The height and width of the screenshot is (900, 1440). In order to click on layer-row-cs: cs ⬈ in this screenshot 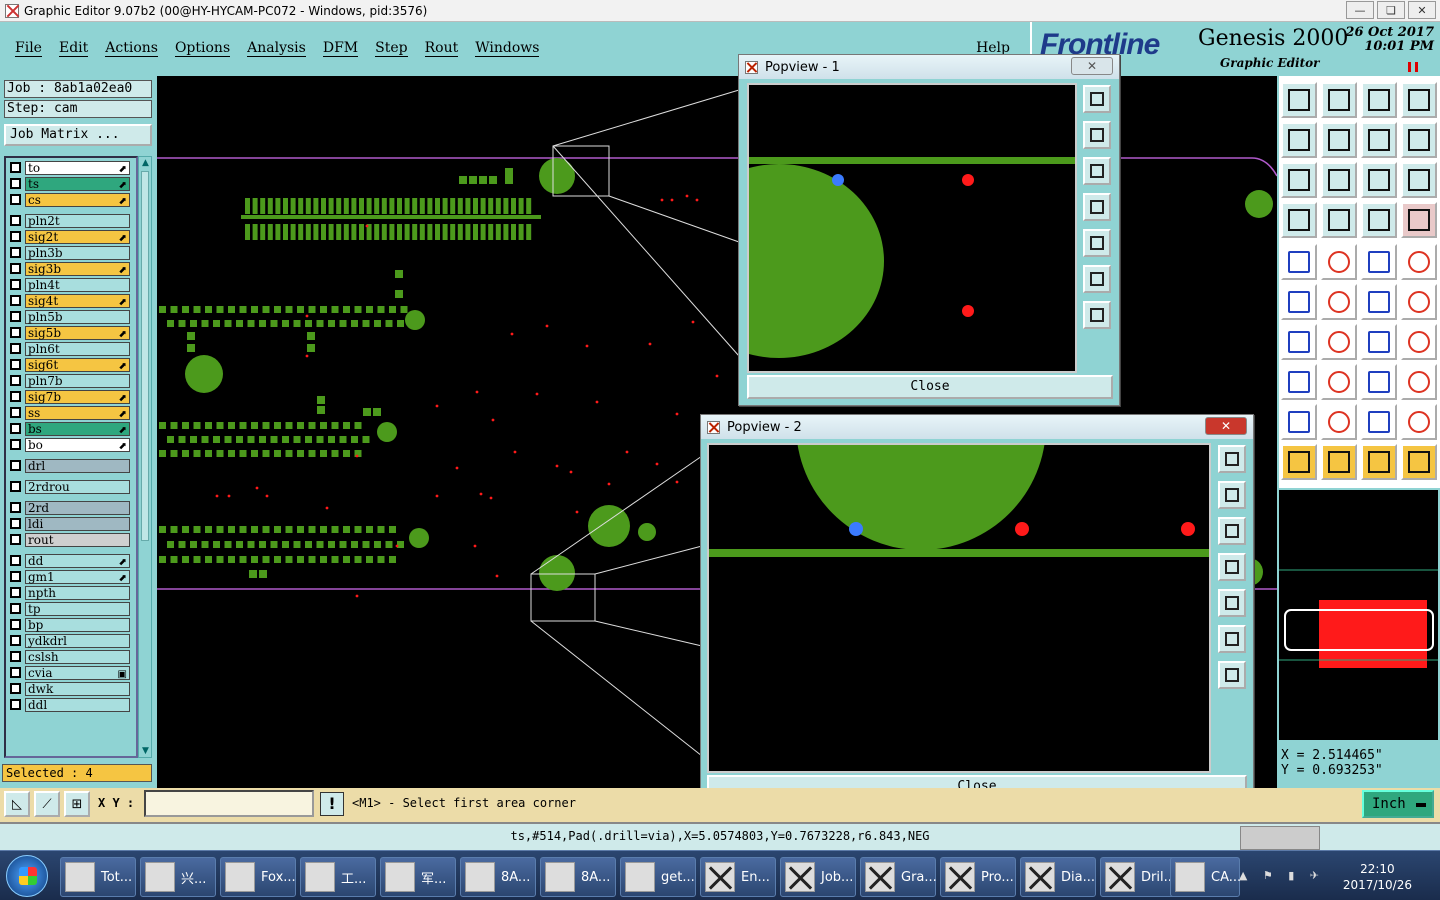, I will do `click(69, 199)`.